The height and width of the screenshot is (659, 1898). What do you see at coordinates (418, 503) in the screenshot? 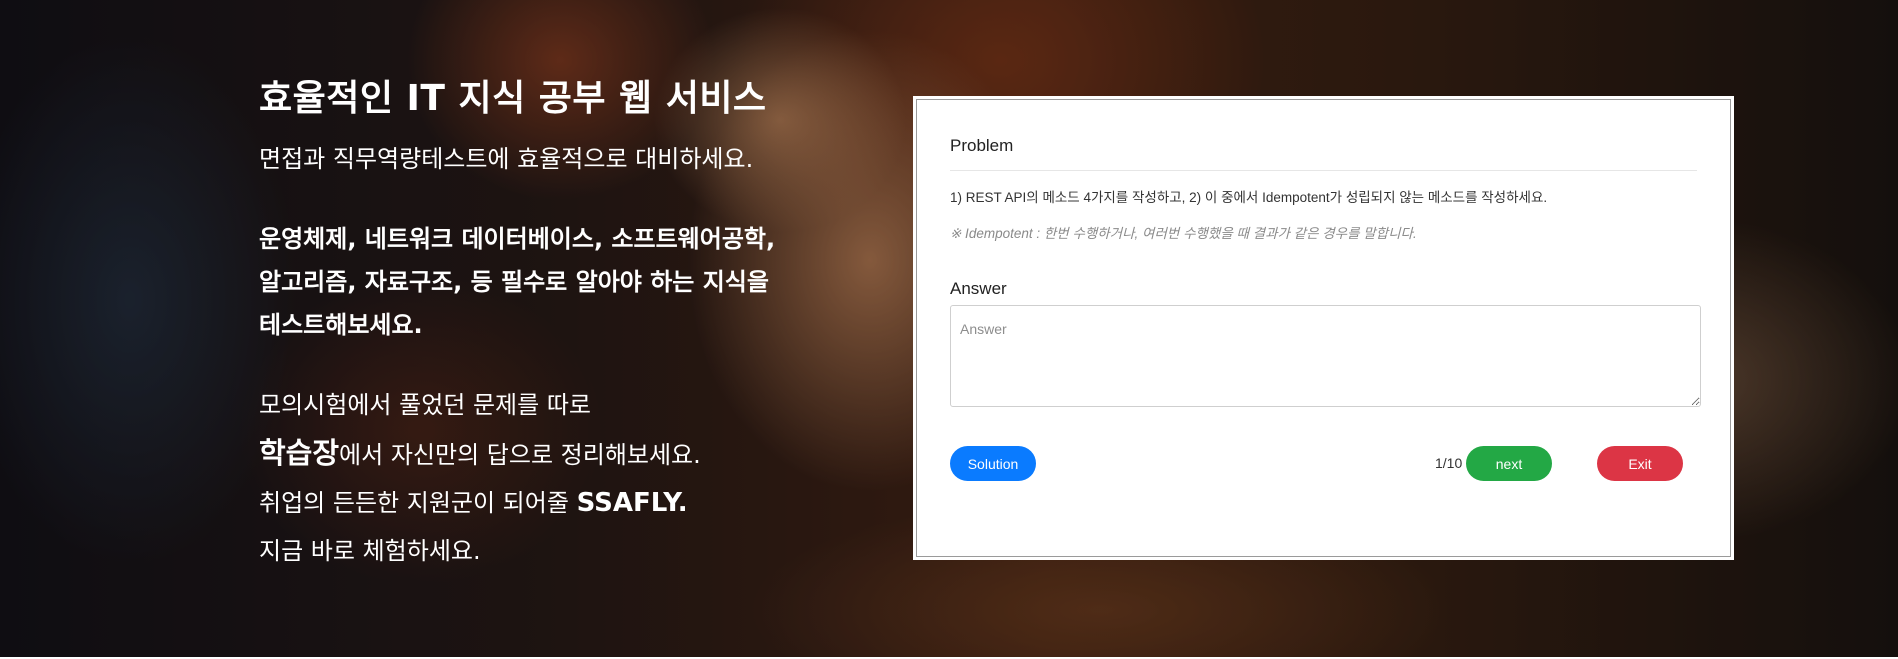
I see `closing-line-prefix: 취업의 든든한 지원군이 되어줄` at bounding box center [418, 503].